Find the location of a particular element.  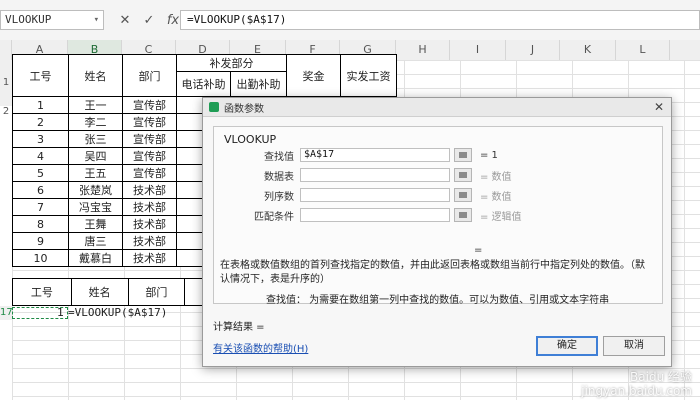

cell-id: 2 is located at coordinates (40, 122).